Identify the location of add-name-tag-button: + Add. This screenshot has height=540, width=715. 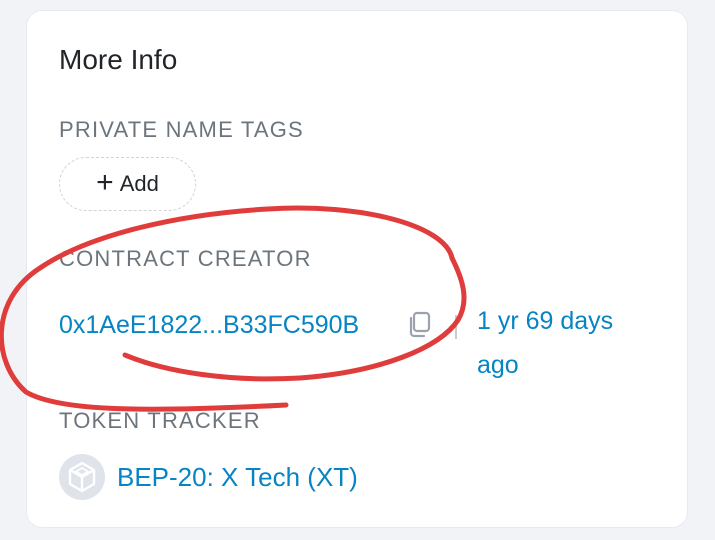
(127, 184).